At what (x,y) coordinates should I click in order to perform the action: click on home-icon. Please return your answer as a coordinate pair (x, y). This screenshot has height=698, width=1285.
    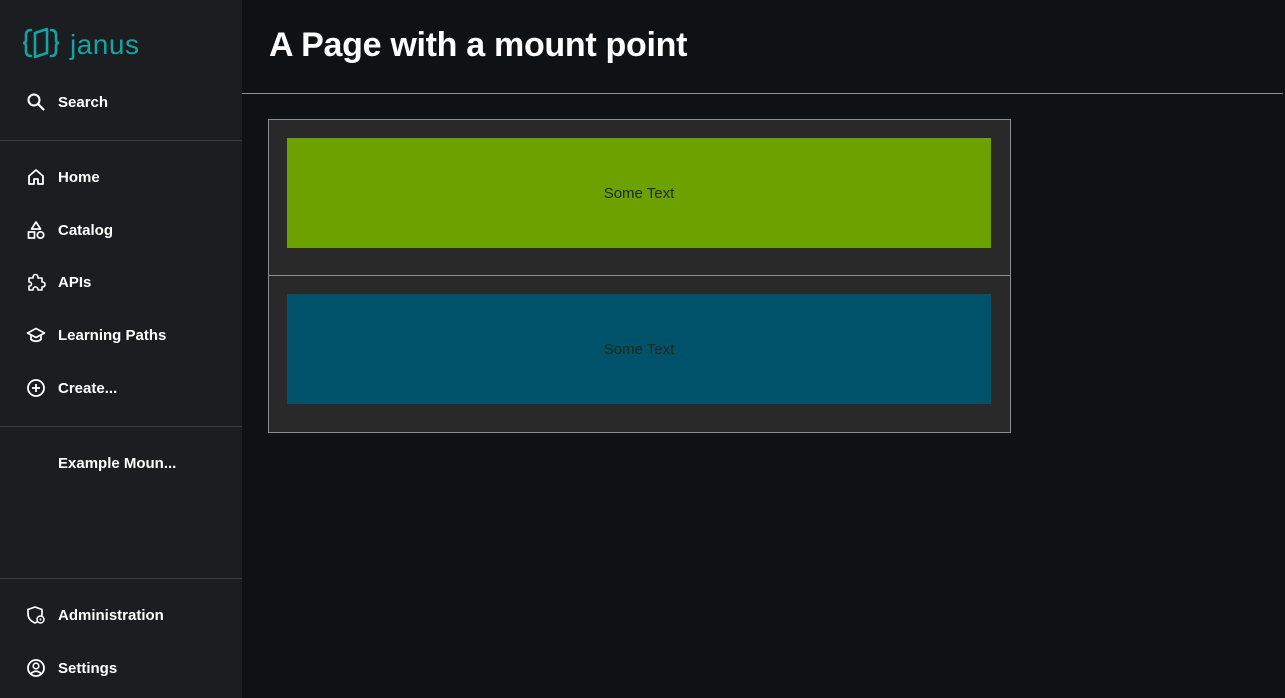
    Looking at the image, I should click on (36, 177).